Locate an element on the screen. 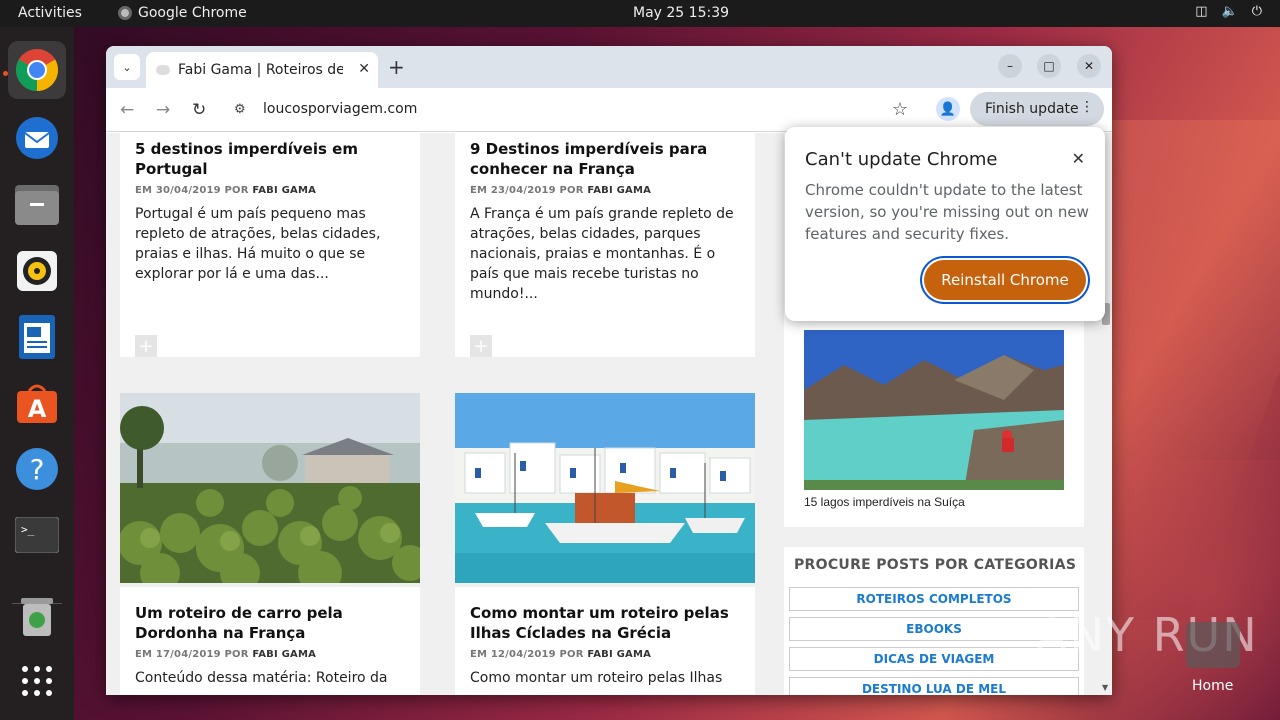 This screenshot has width=1280, height=720. back-button: ← is located at coordinates (127, 110).